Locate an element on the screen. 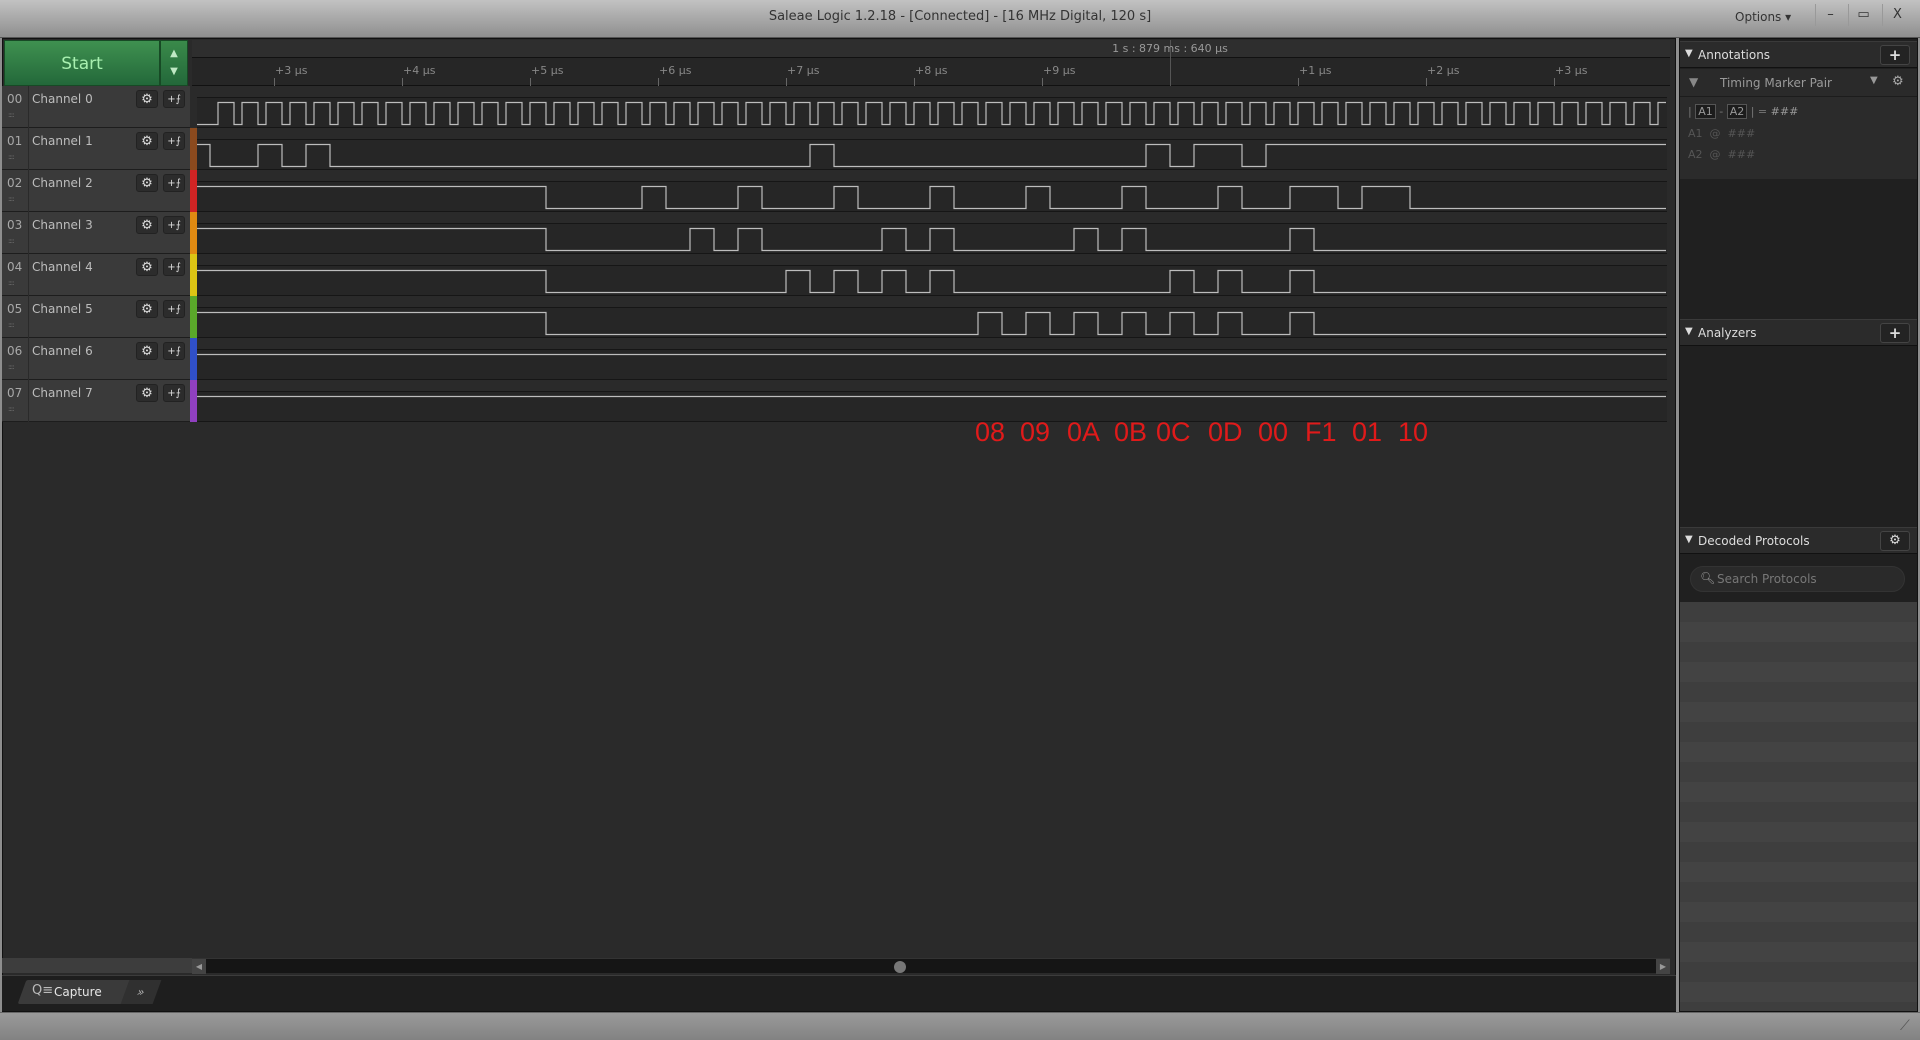 Image resolution: width=1920 pixels, height=1040 pixels. start-options-arrows: ▲ ▼ is located at coordinates (174, 63).